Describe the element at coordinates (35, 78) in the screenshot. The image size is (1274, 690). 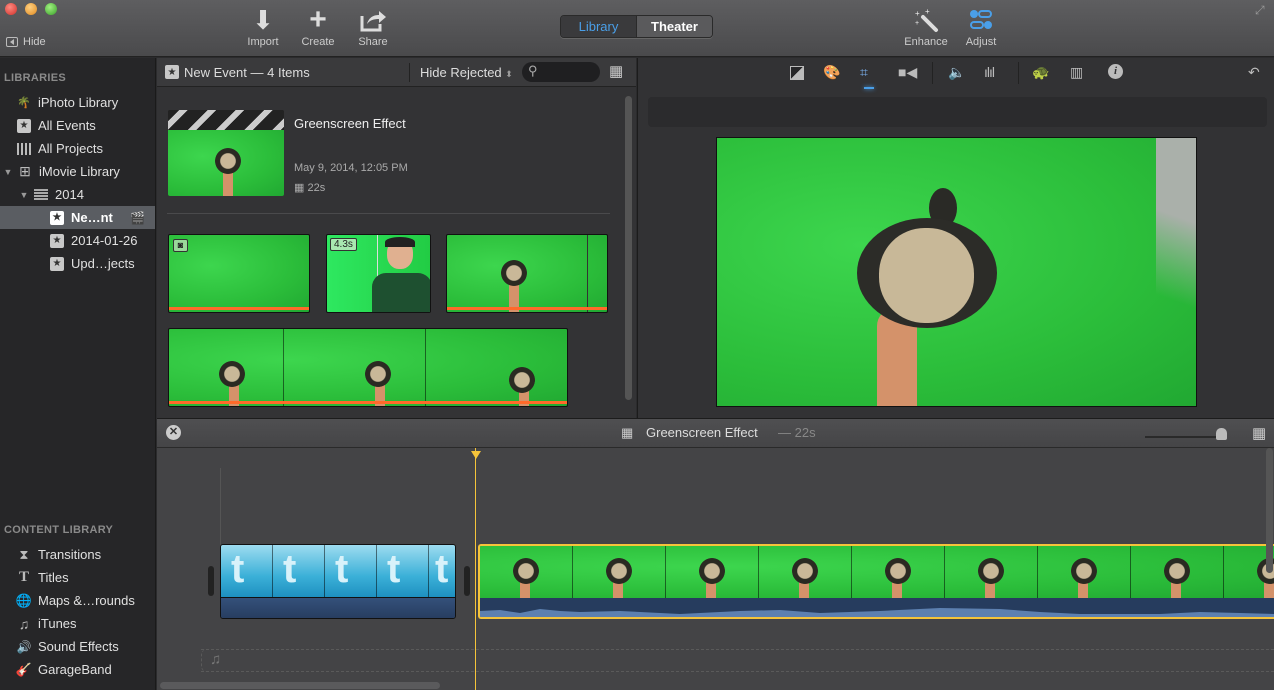
I see `libraries-header: LIBRARIES` at that location.